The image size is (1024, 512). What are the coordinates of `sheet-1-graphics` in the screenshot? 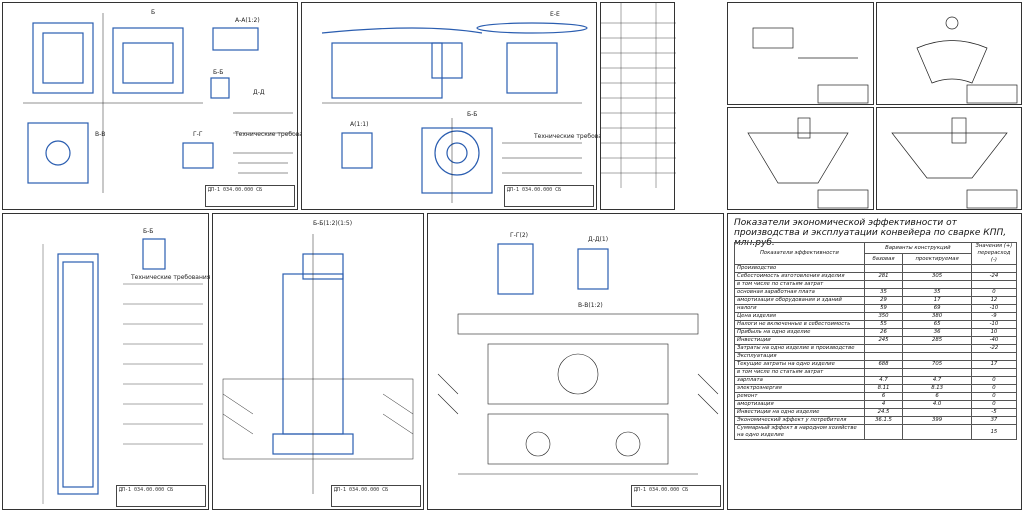 It's located at (158, 103).